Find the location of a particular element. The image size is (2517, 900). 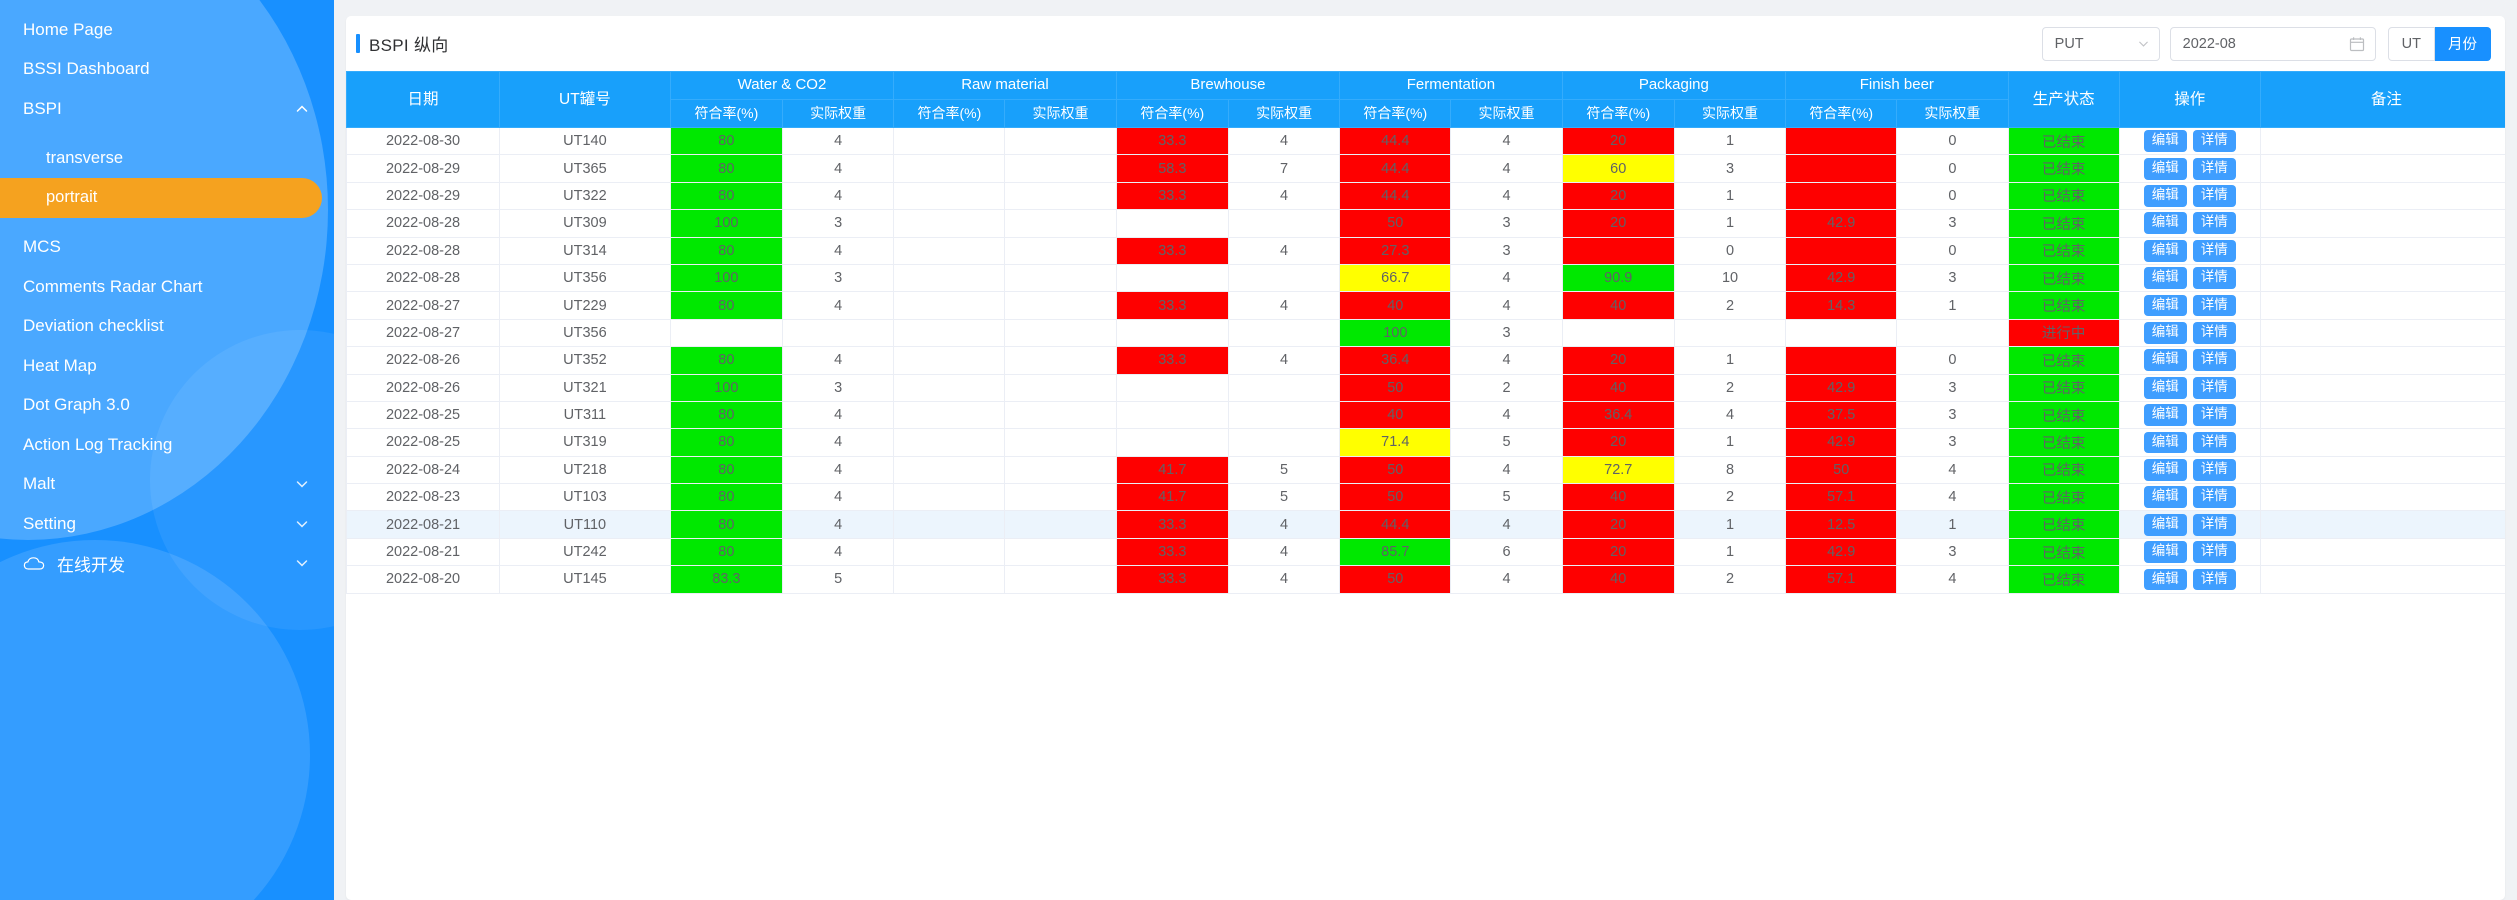

cell-date: 2022-08-30 is located at coordinates (423, 141).